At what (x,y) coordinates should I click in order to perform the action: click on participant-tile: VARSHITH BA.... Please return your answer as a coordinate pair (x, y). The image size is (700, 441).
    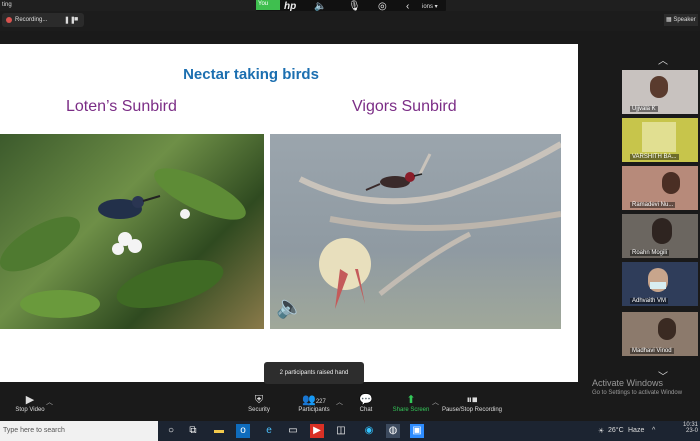
    Looking at the image, I should click on (660, 140).